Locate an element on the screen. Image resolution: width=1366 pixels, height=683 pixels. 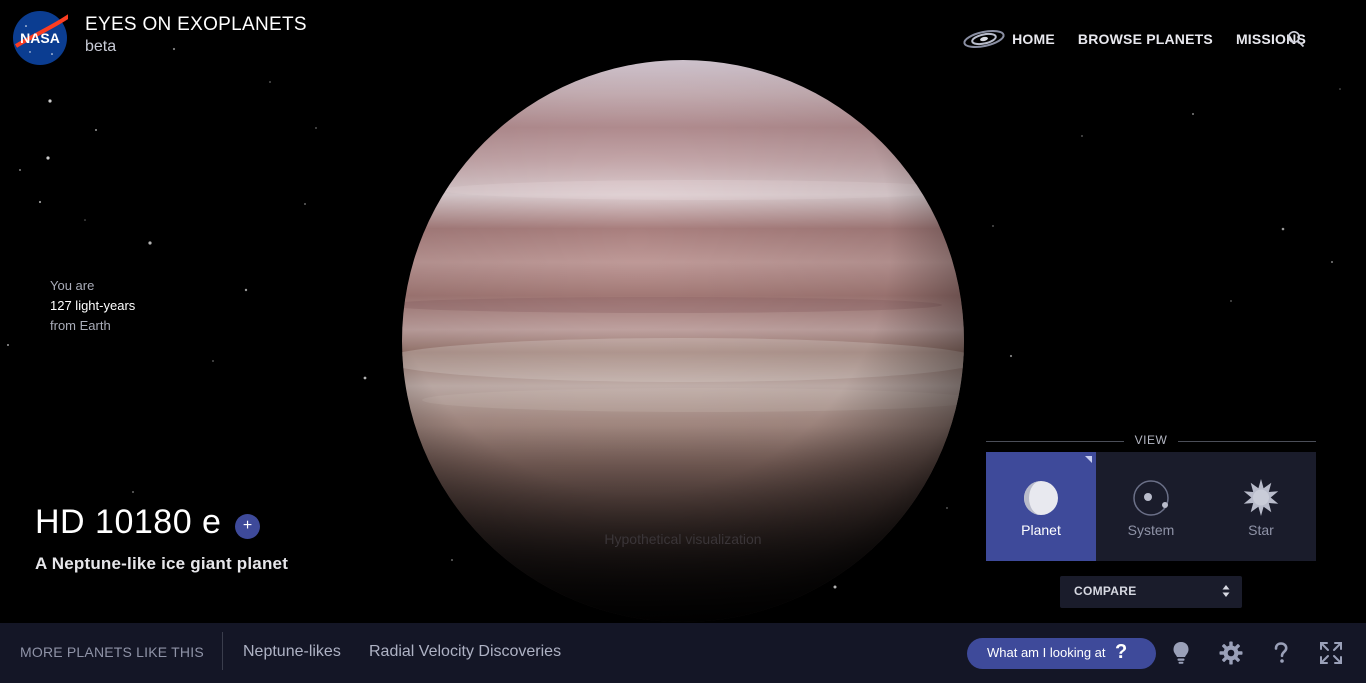
distance-line-1: You are is located at coordinates (72, 285).